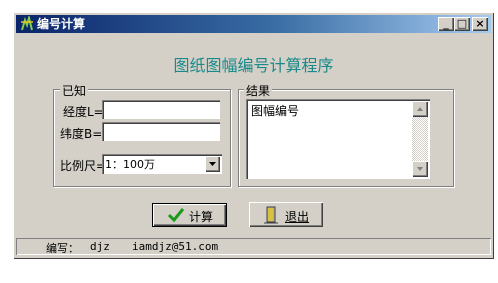 The width and height of the screenshot is (498, 283). I want to click on scale-select: 1：100万, so click(162, 164).